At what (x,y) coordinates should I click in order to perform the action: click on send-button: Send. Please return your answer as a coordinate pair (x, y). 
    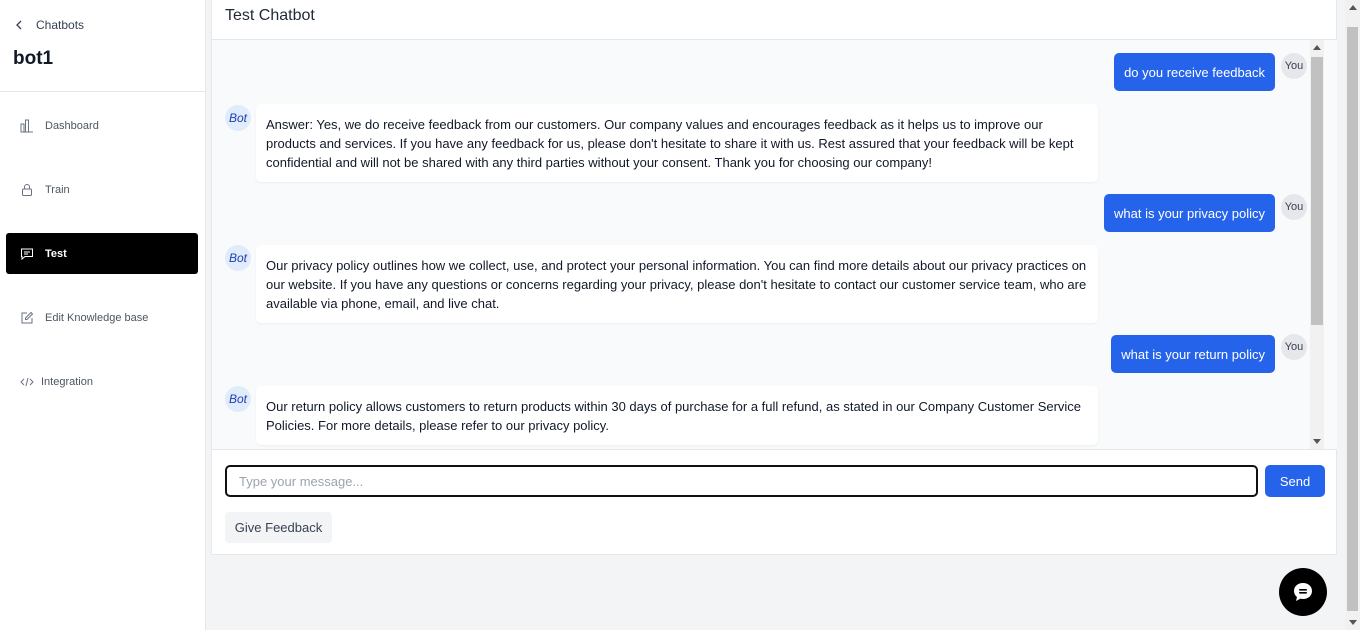
    Looking at the image, I should click on (1295, 481).